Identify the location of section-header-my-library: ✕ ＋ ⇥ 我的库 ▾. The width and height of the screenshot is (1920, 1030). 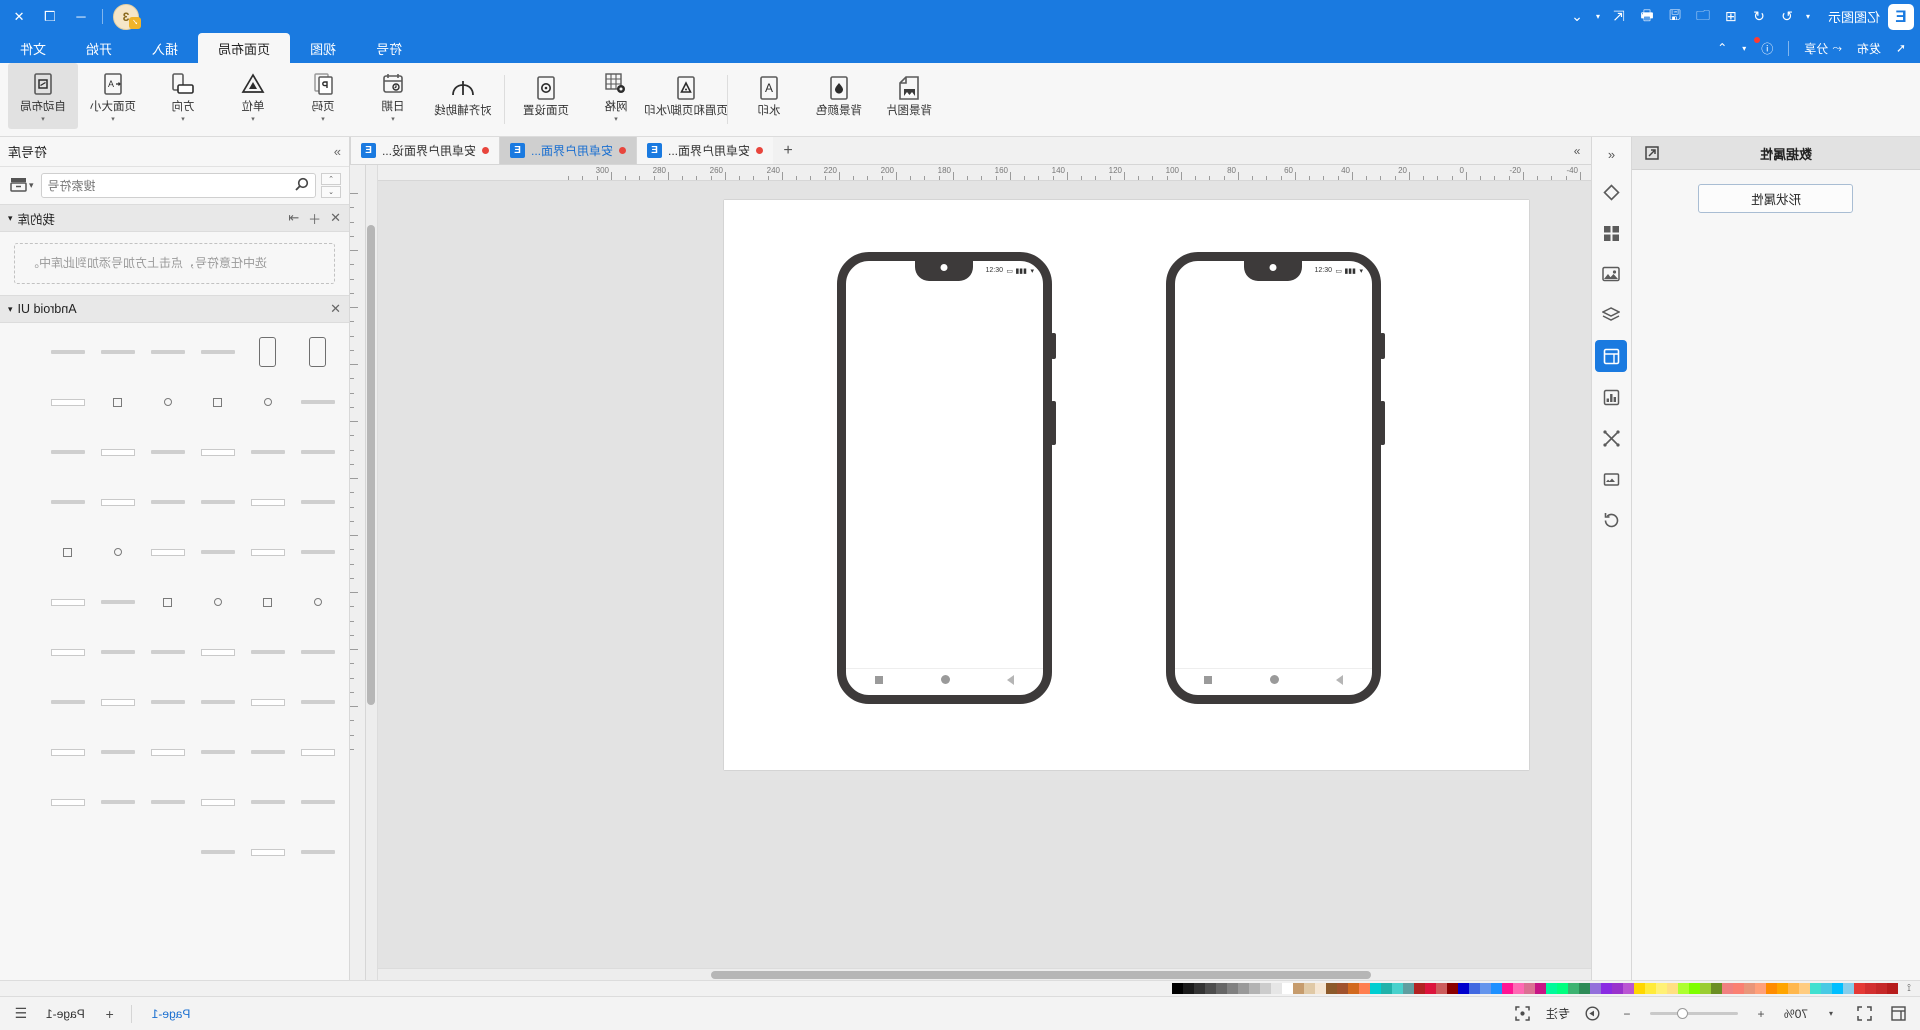
(174, 218).